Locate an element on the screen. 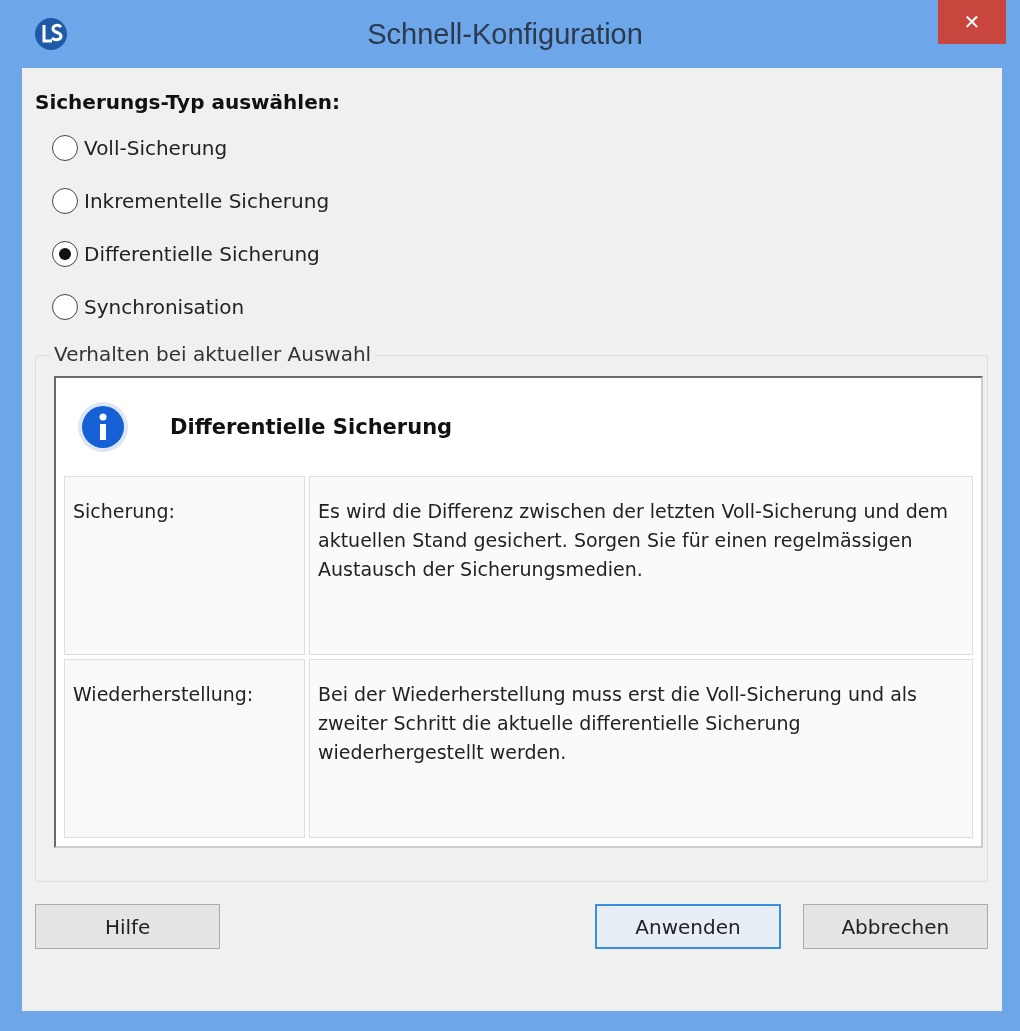 The height and width of the screenshot is (1031, 1020). section-heading: Sicherungs-Typ auswählen: is located at coordinates (188, 102).